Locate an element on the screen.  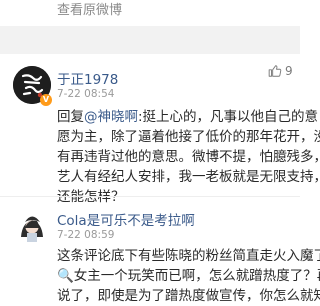
avatar is located at coordinates (32, 226).